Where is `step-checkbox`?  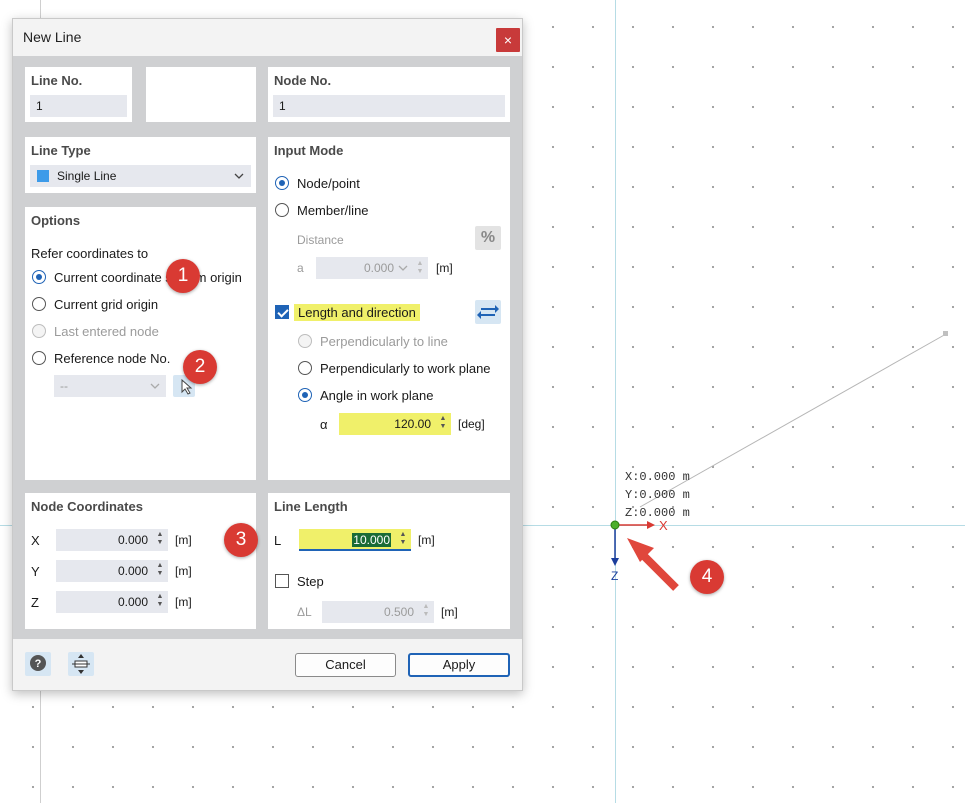 step-checkbox is located at coordinates (282, 581).